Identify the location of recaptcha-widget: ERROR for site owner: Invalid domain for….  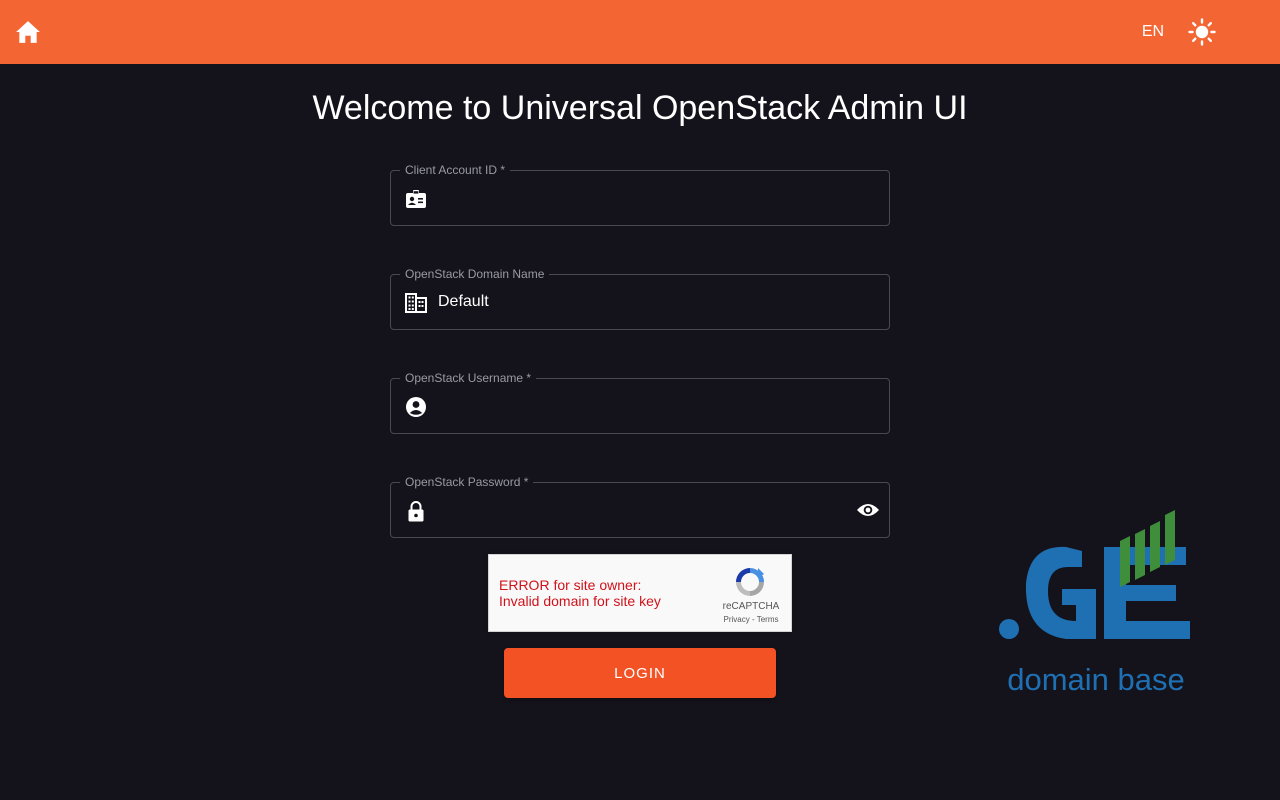
(640, 593).